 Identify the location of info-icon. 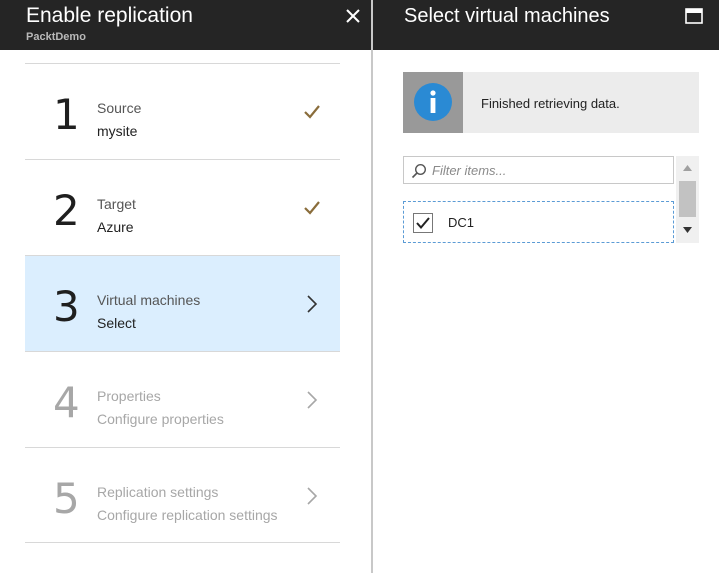
(433, 102).